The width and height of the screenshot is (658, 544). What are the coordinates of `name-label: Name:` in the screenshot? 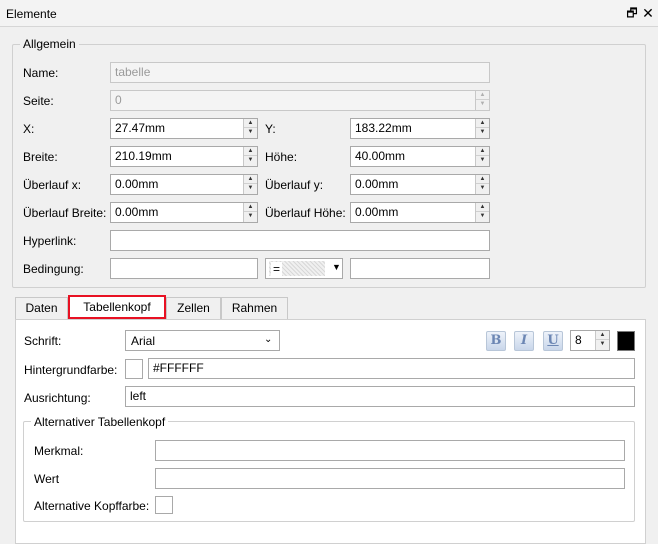 It's located at (41, 73).